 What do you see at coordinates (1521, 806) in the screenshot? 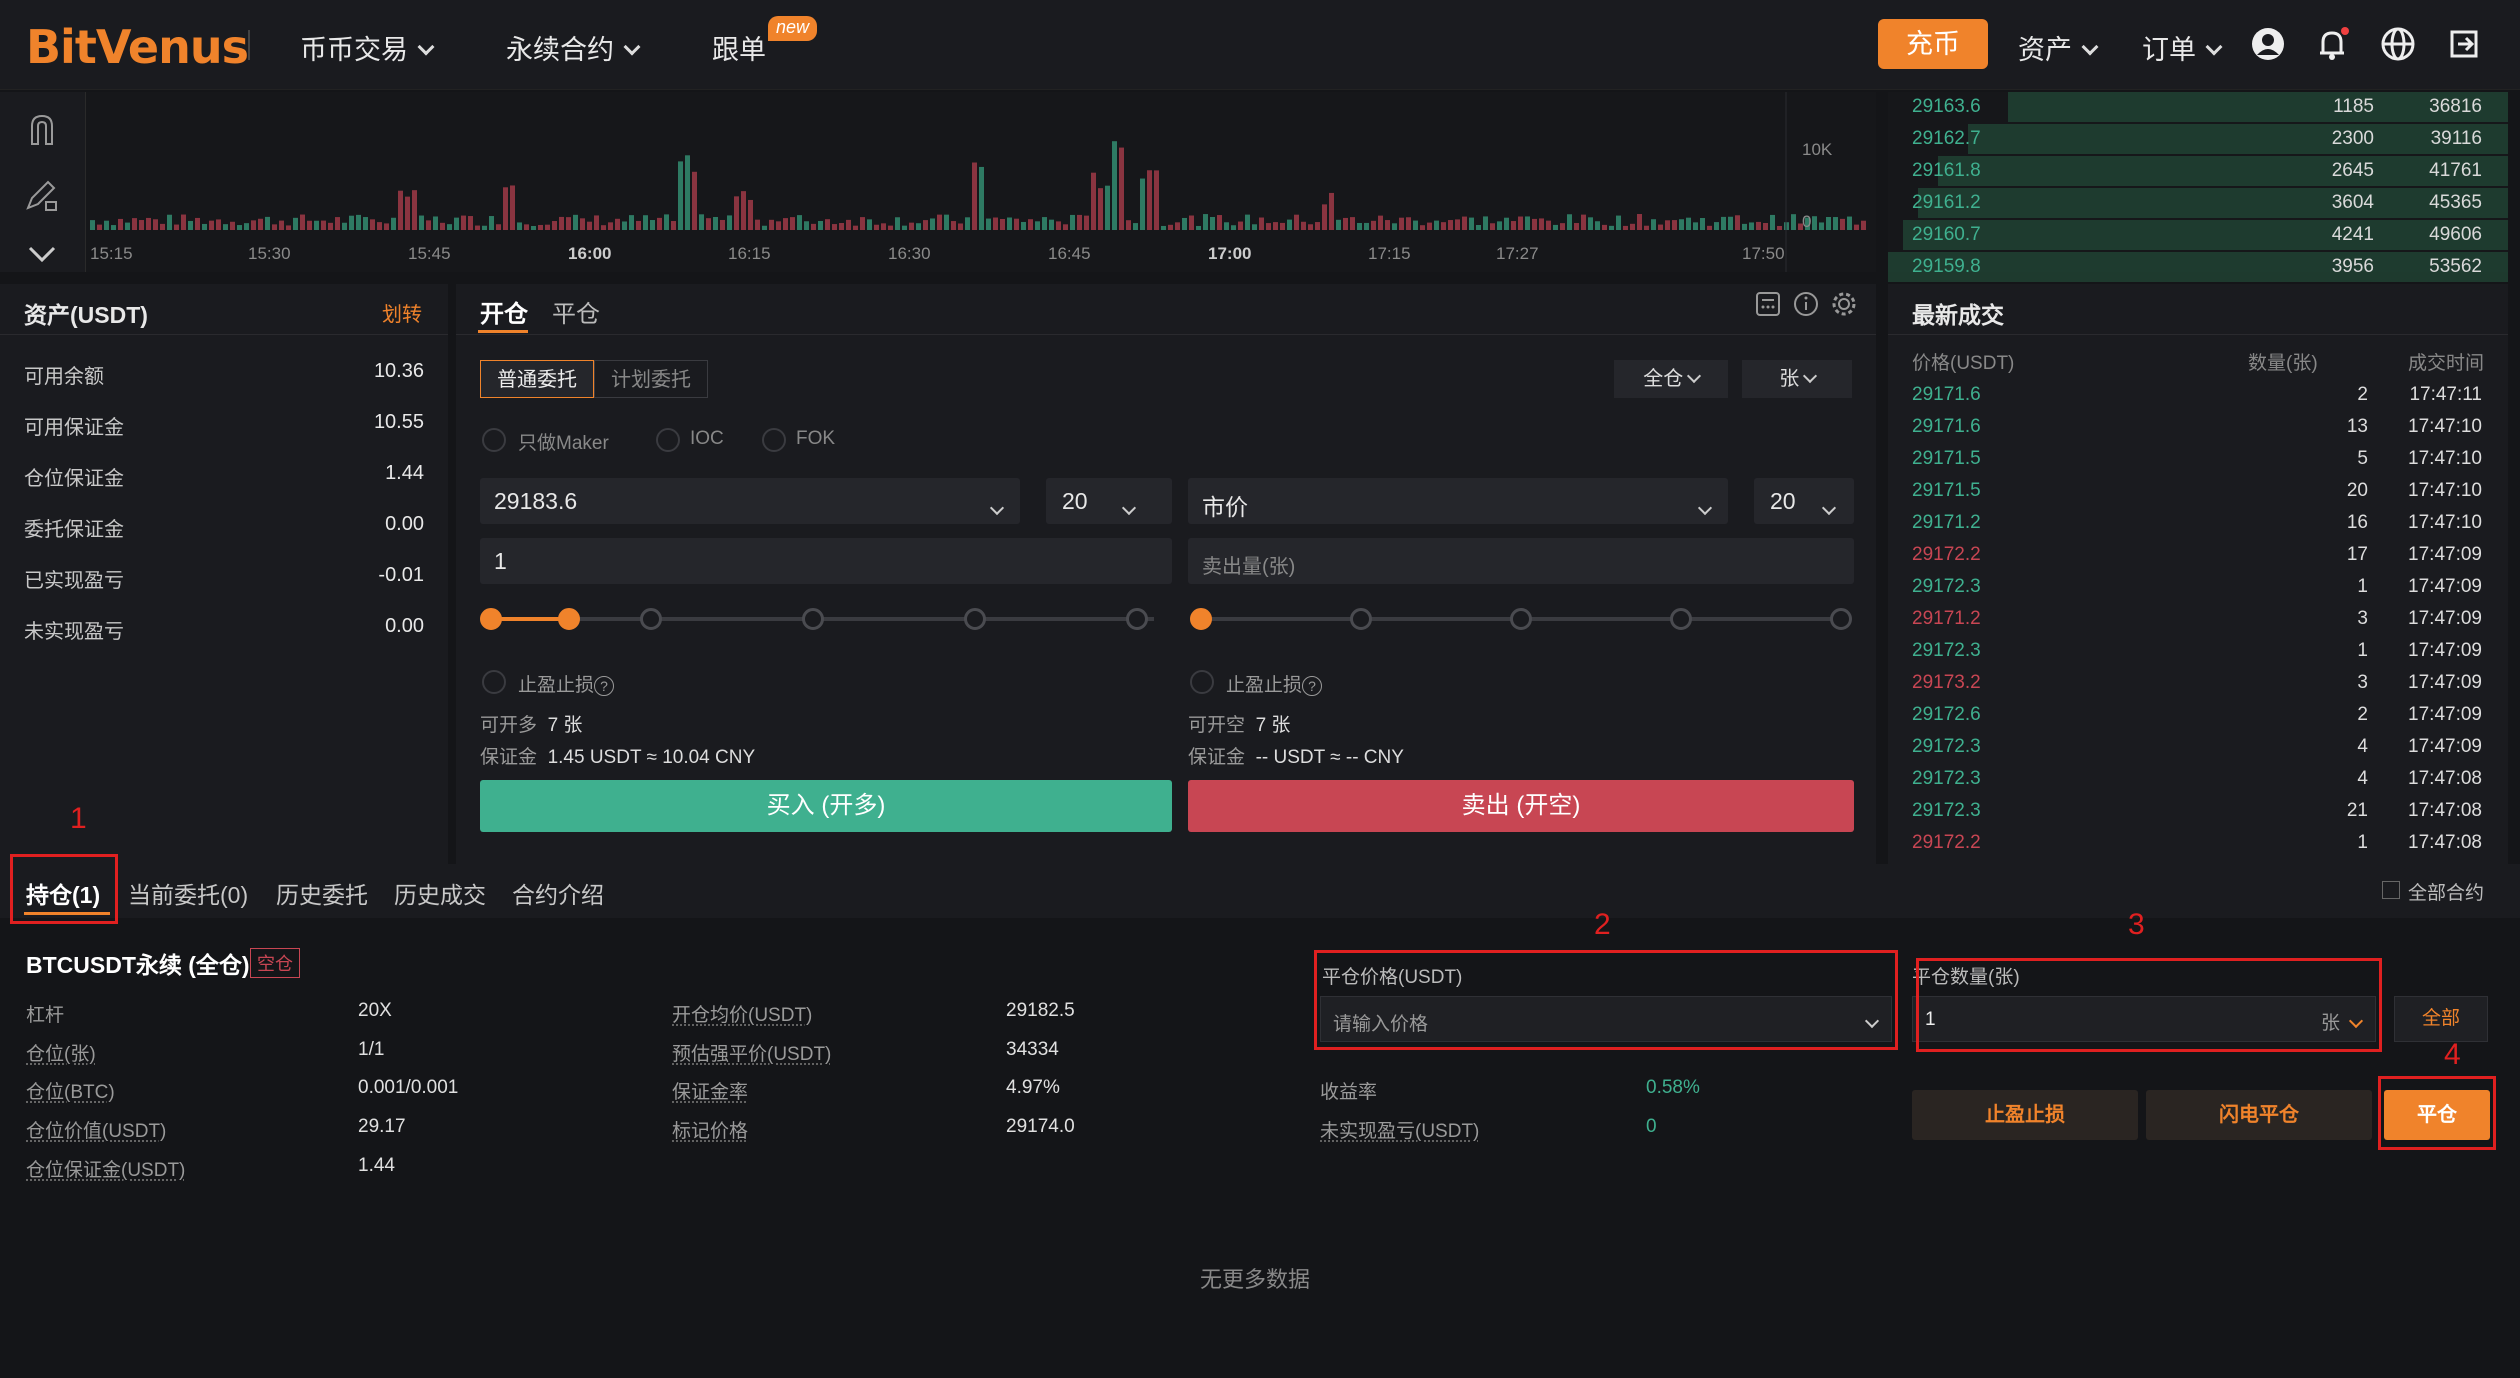
I see `sell-open-short-button: 卖出 (开空)` at bounding box center [1521, 806].